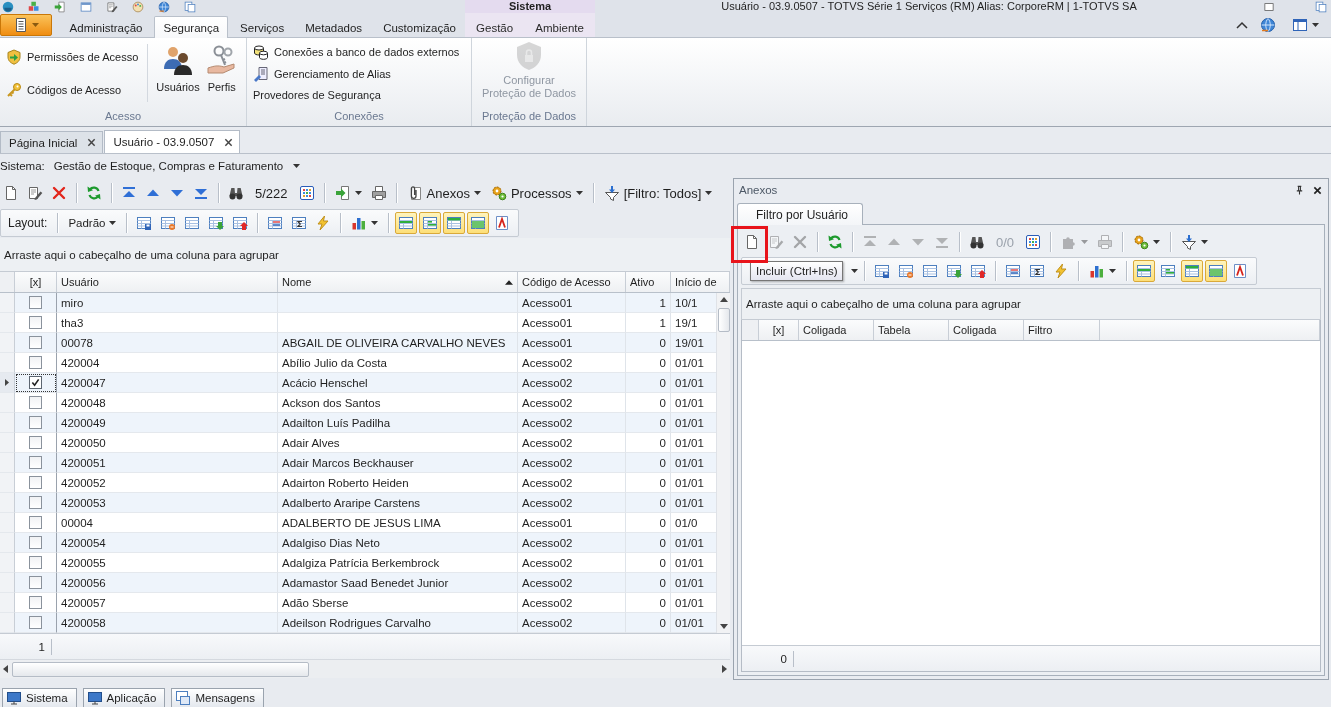  Describe the element at coordinates (800, 214) in the screenshot. I see `panel-tab: Filtro por Usuário` at that location.